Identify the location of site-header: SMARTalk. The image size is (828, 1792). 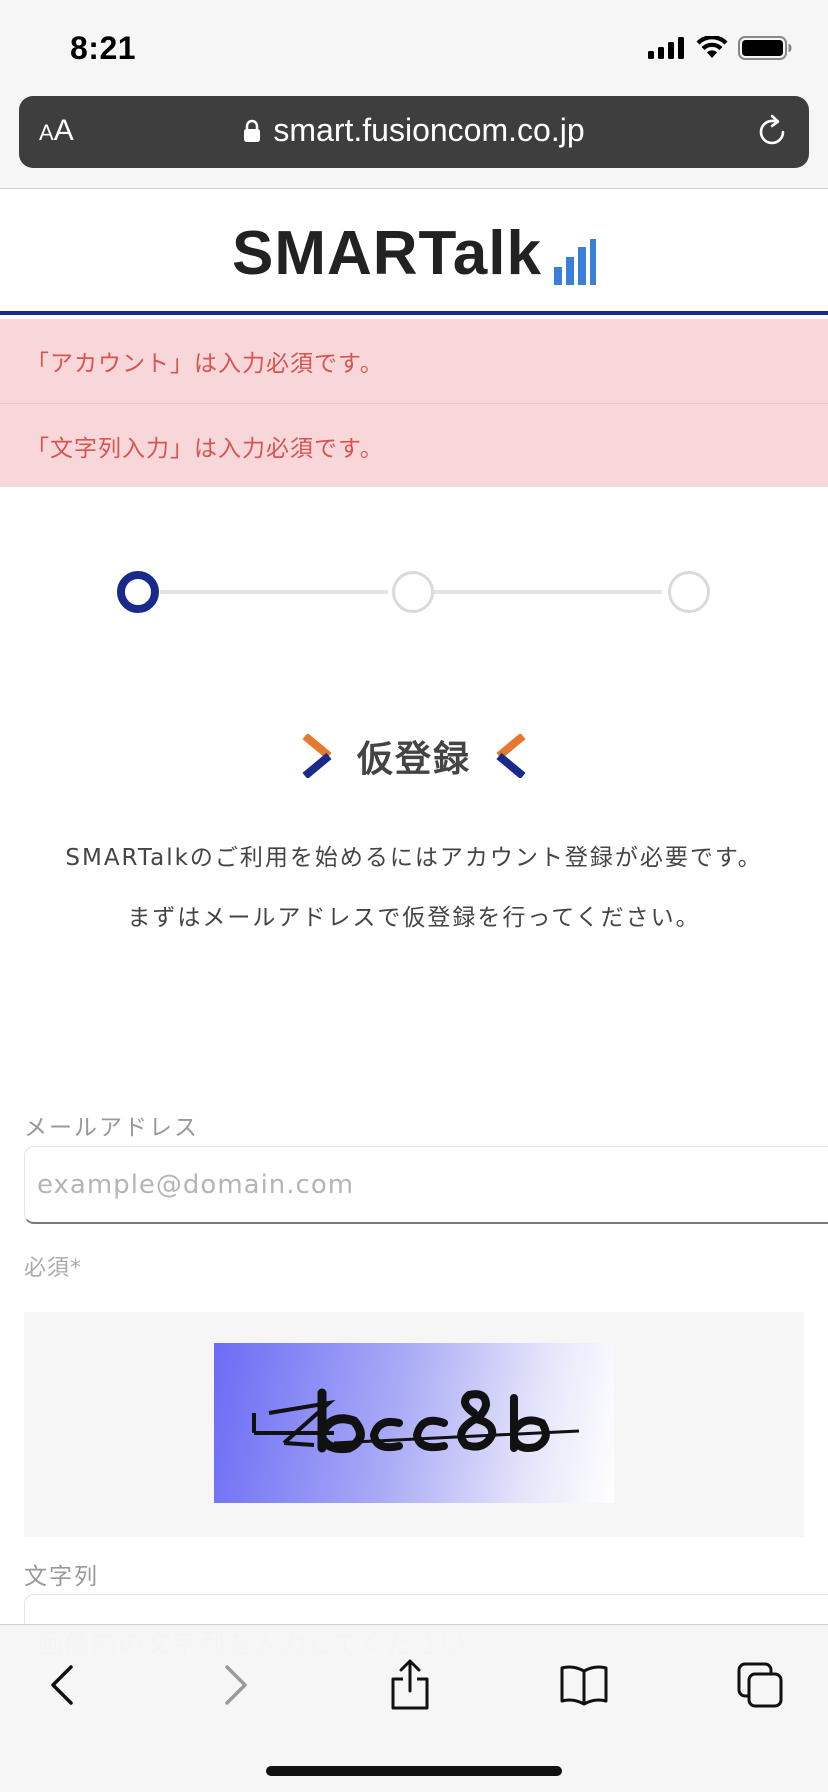
(414, 252).